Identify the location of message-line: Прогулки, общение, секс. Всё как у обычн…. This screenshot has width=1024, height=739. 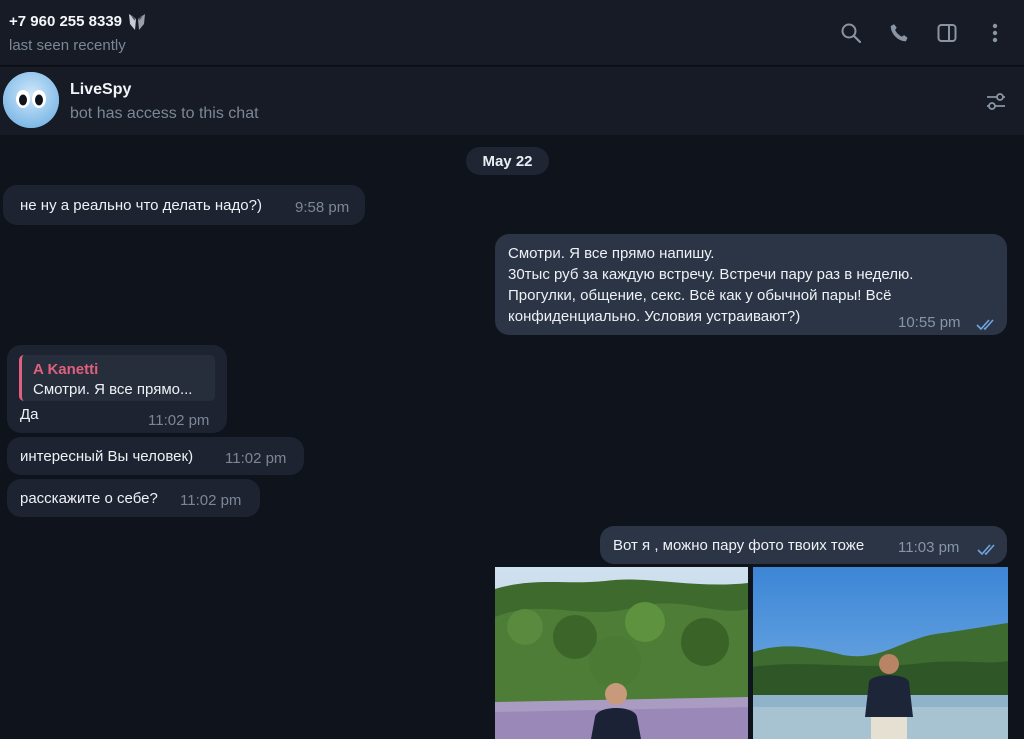
(700, 295).